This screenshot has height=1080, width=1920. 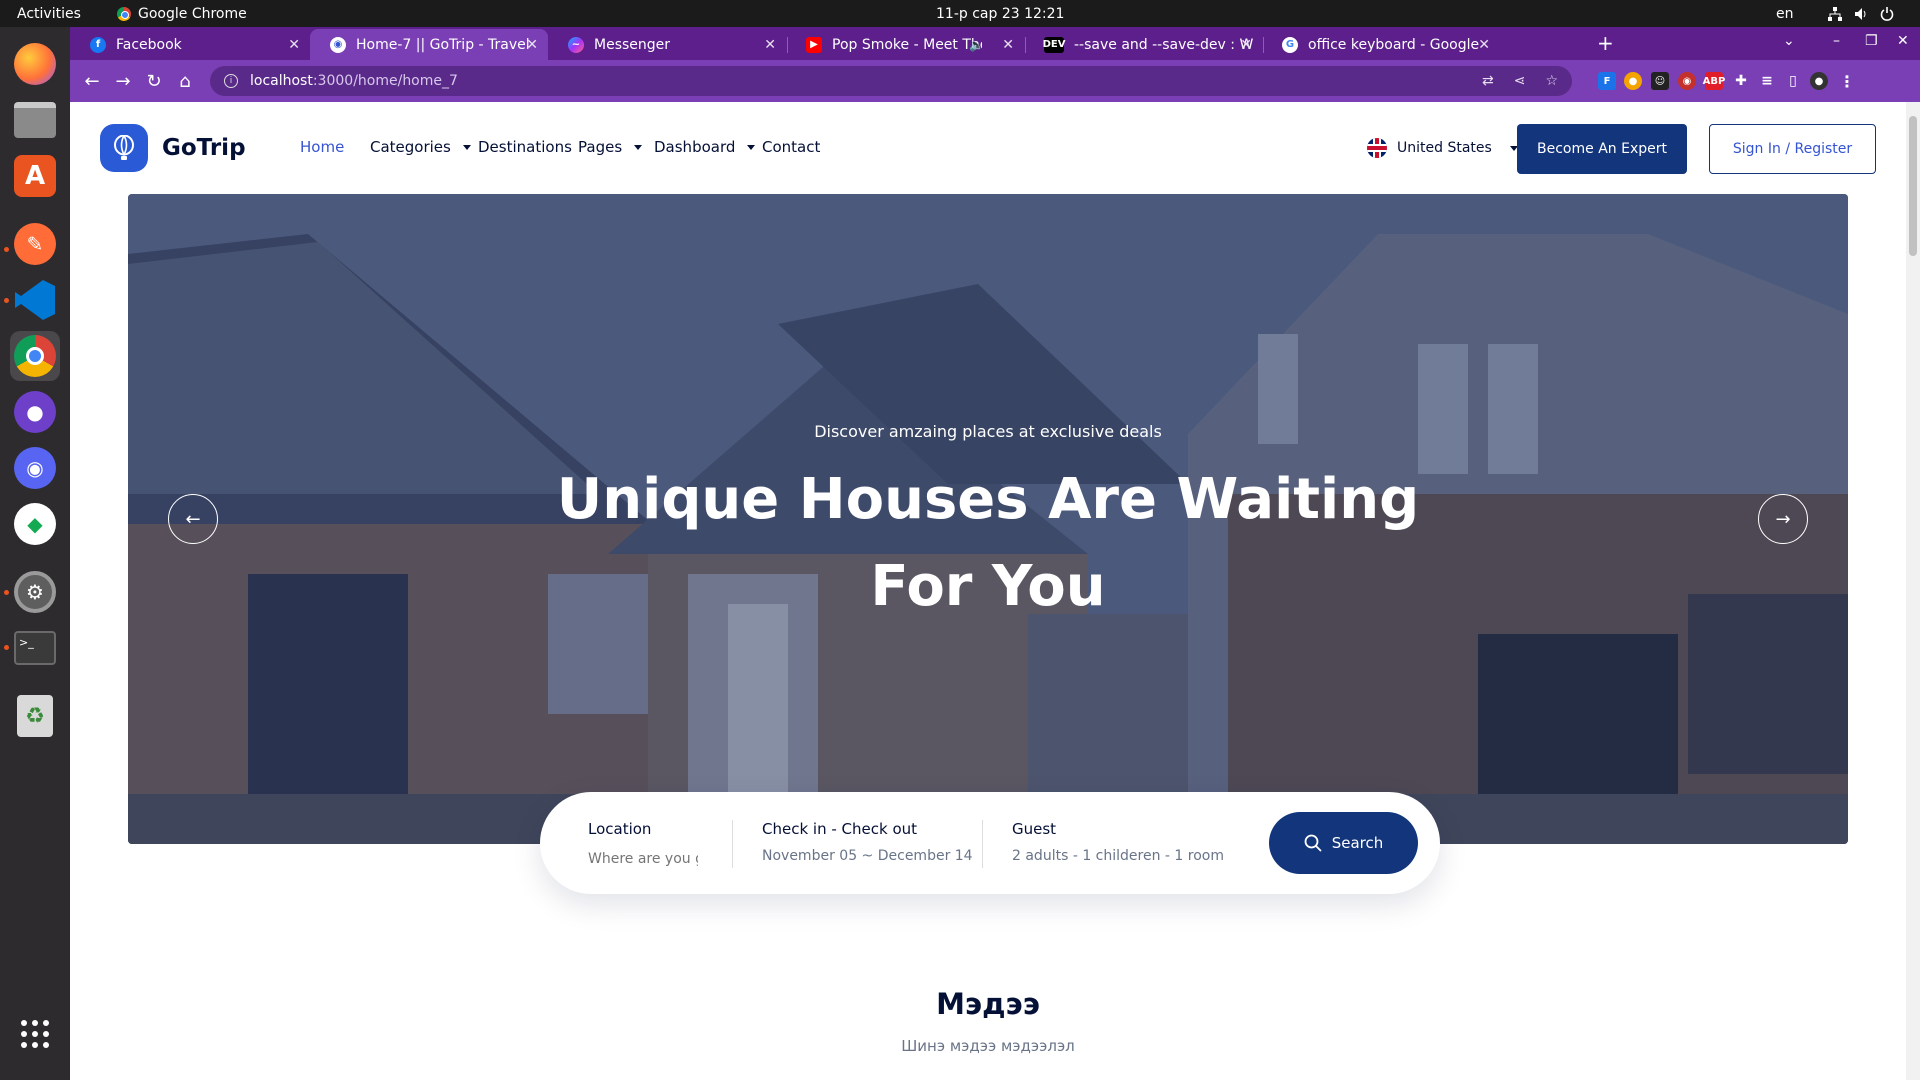 I want to click on extension-bulb-icon: ●, so click(x=1633, y=81).